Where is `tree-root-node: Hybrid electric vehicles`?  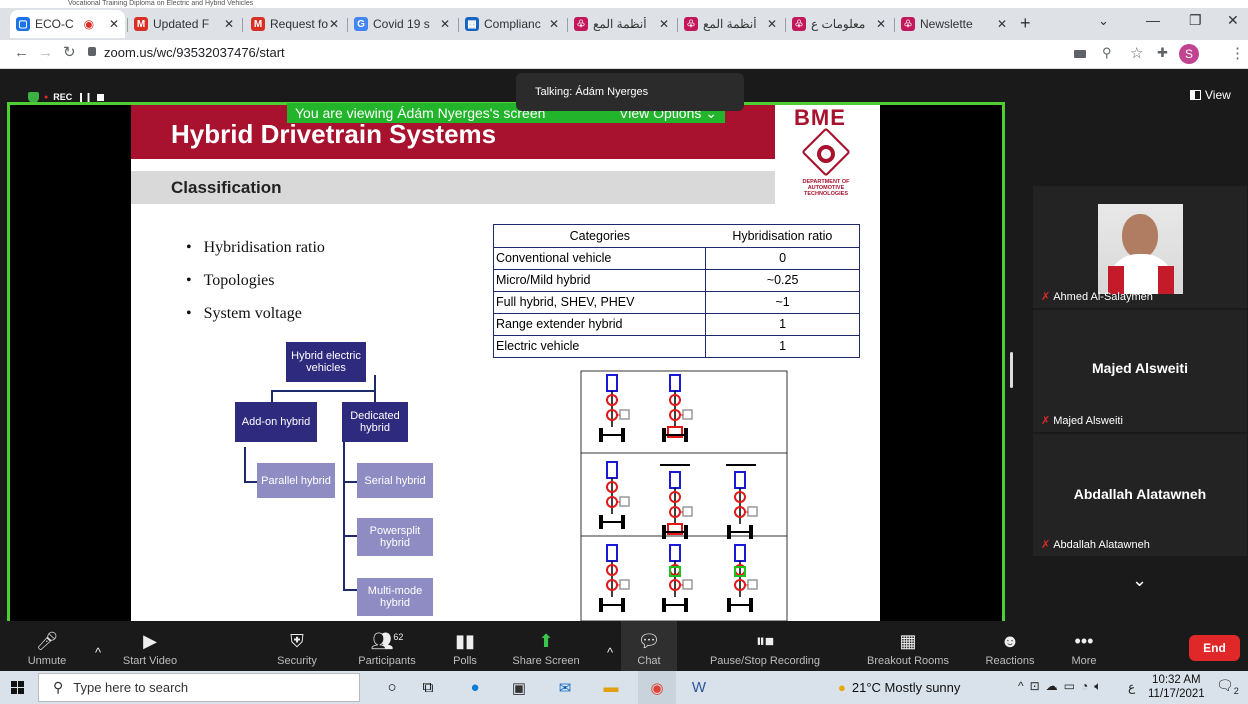
tree-root-node: Hybrid electric vehicles is located at coordinates (326, 362).